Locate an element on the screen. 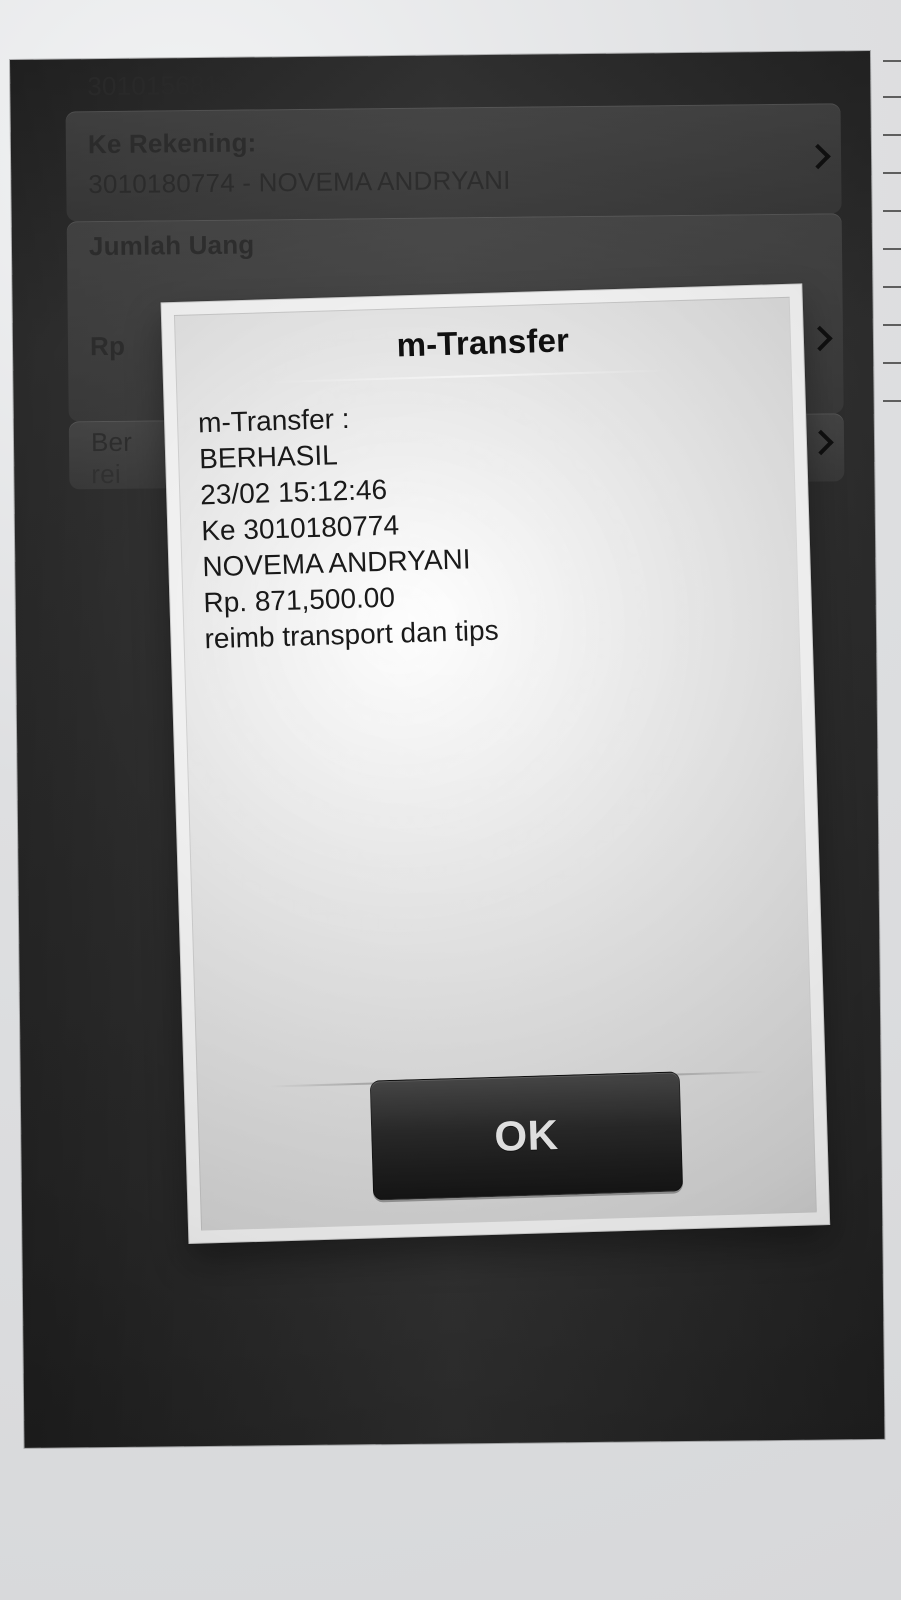 The width and height of the screenshot is (901, 1600). to-account-value: 3010180774 - NOVEMA ANDRYANI is located at coordinates (299, 182).